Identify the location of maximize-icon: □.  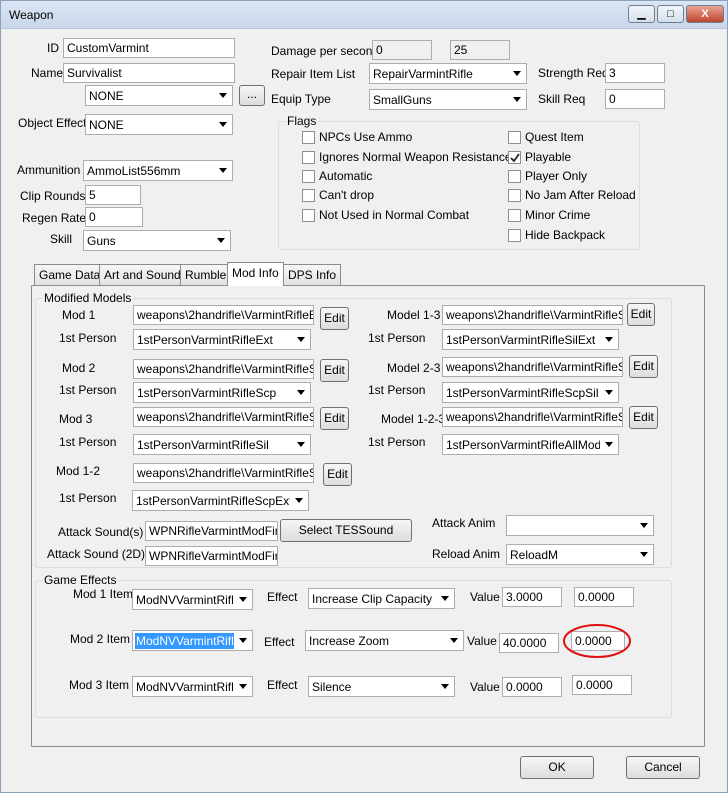
(670, 14).